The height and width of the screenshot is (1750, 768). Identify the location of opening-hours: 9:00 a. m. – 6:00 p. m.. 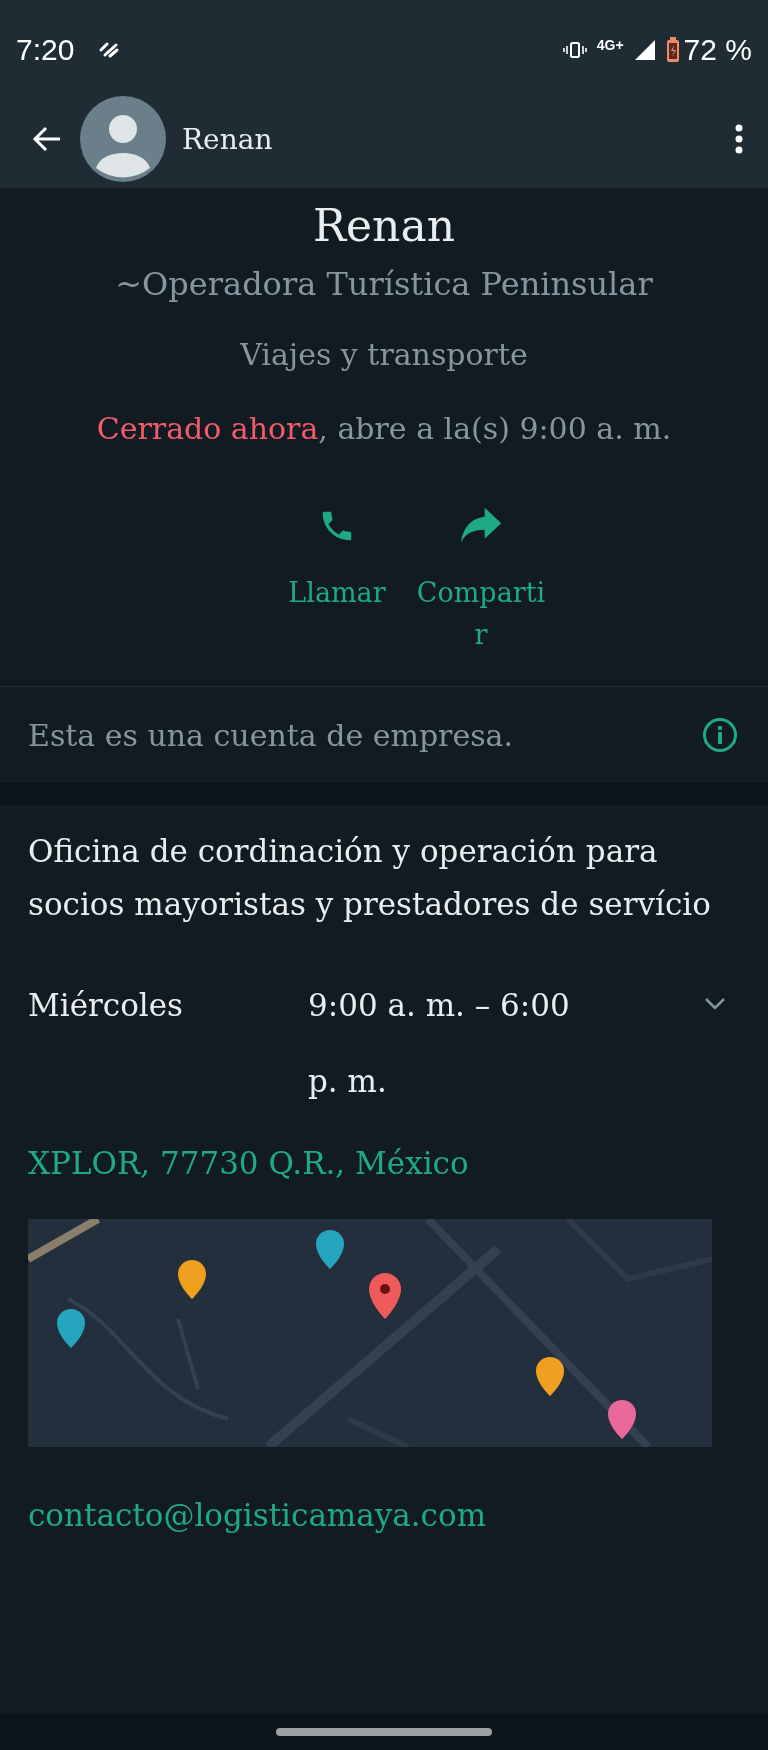
(439, 1043).